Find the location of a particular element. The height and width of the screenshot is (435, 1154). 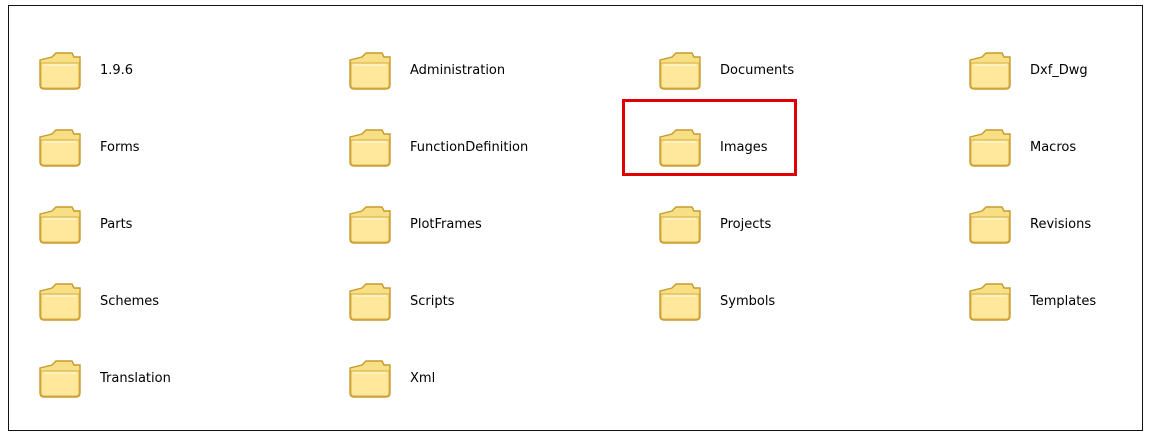

folder-item: Documents is located at coordinates (748, 75).